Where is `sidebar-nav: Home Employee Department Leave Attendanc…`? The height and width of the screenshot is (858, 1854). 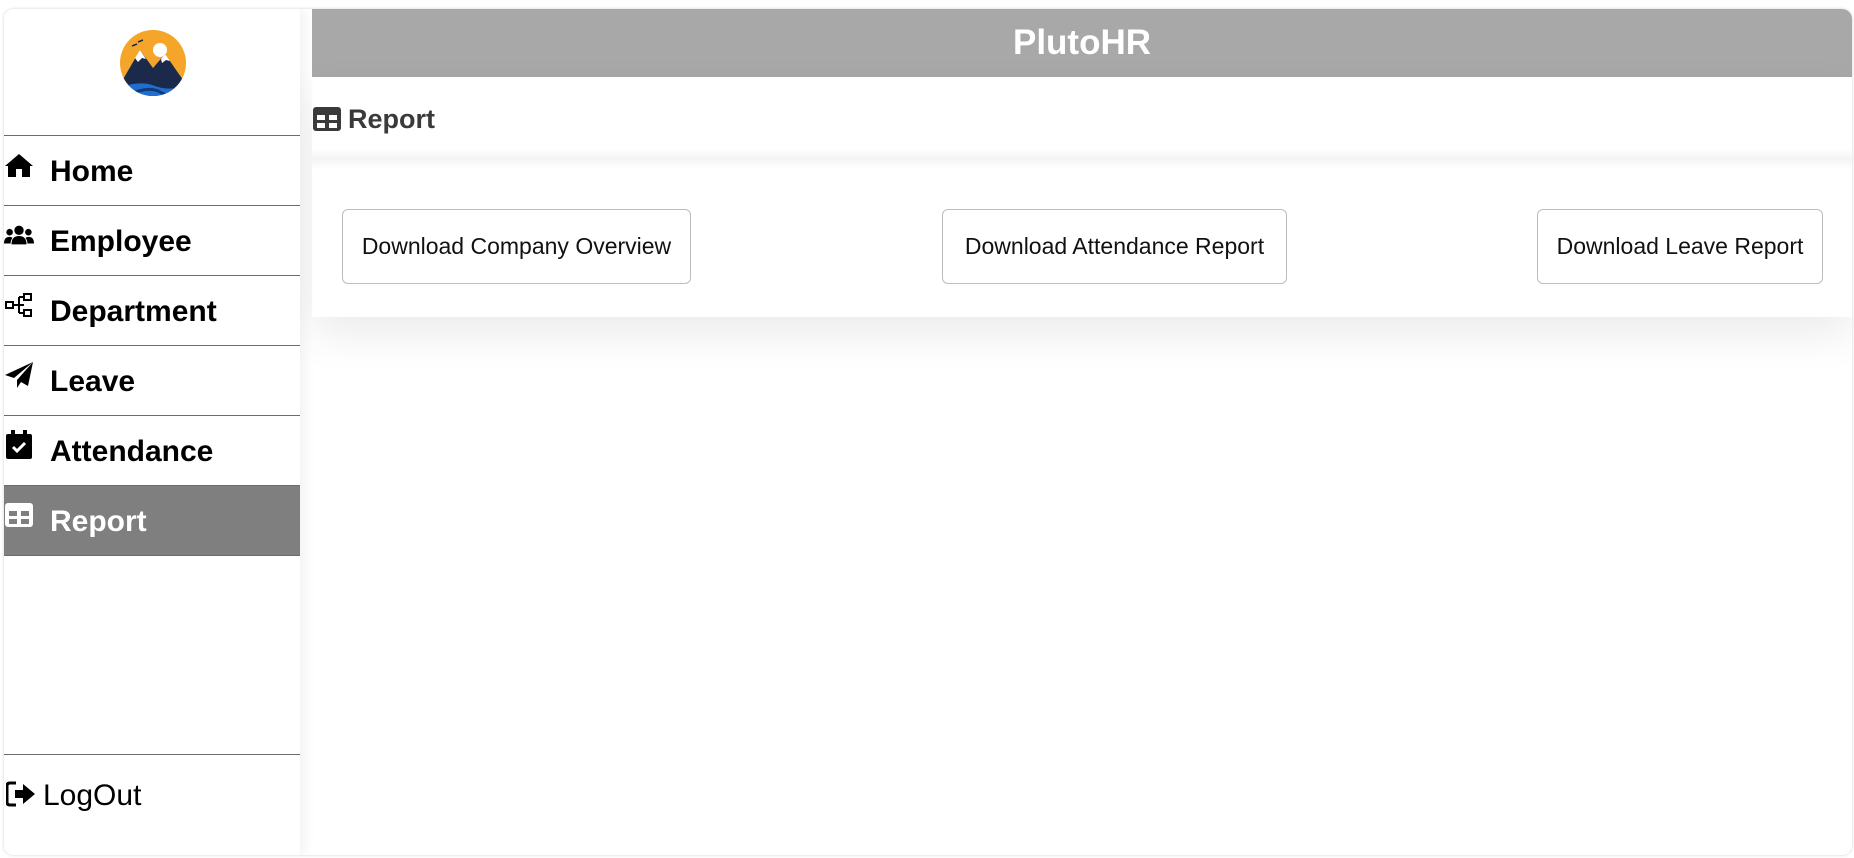 sidebar-nav: Home Employee Department Leave Attendanc… is located at coordinates (152, 345).